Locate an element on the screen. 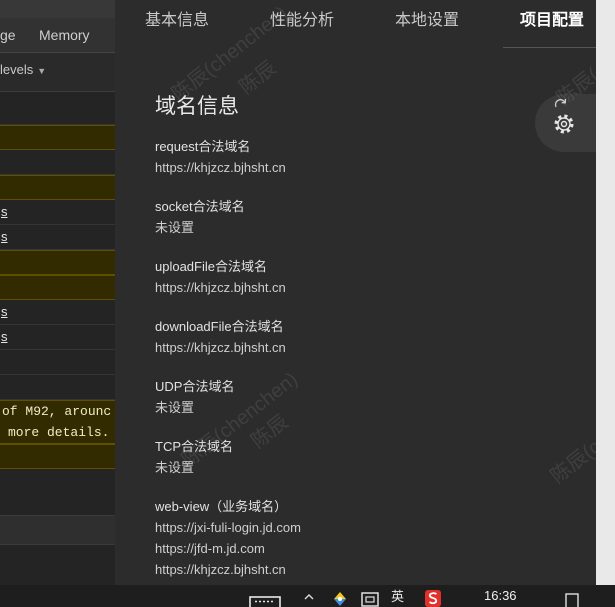 Image resolution: width=615 pixels, height=607 pixels. tab-basic-info: 基本信息 is located at coordinates (177, 21).